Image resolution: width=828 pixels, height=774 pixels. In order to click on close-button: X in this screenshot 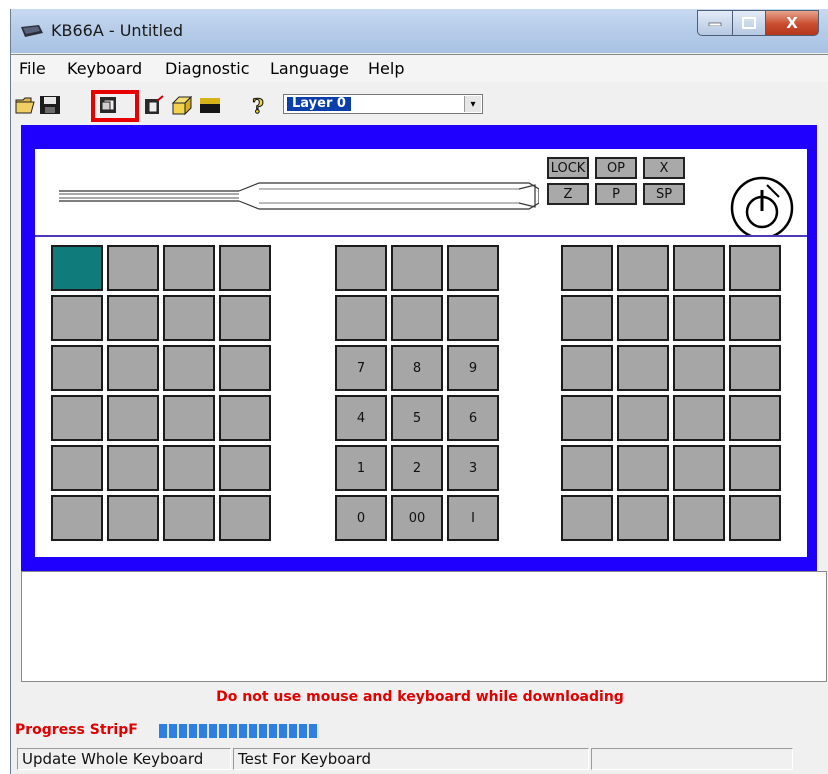, I will do `click(792, 23)`.